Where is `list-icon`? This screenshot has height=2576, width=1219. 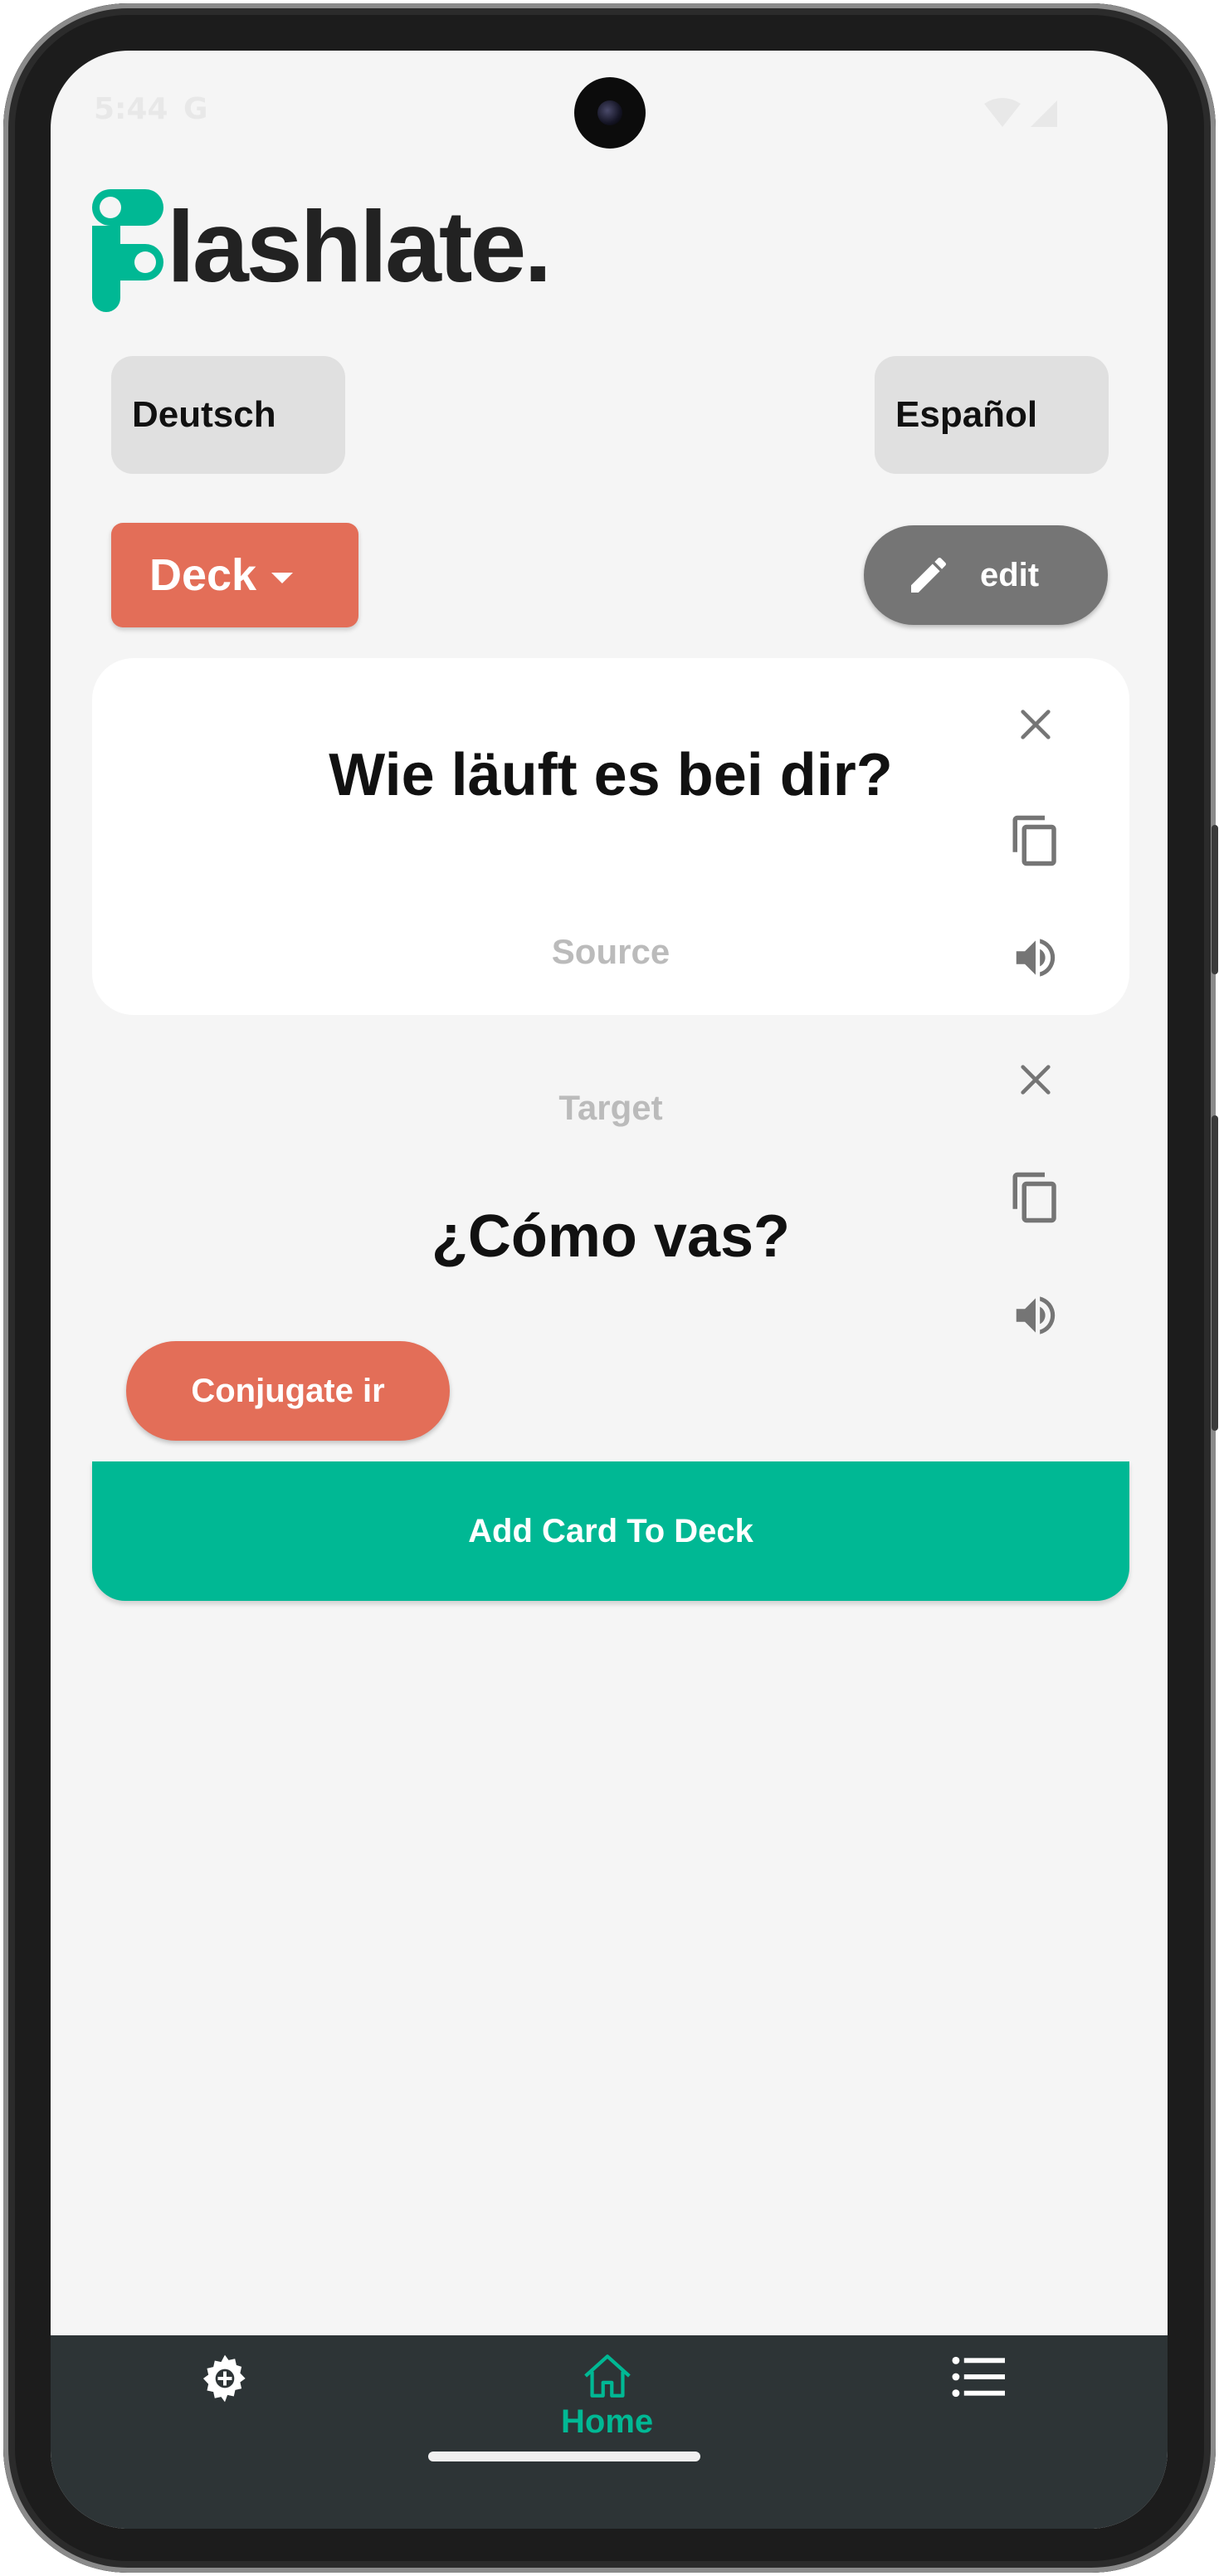 list-icon is located at coordinates (979, 2377).